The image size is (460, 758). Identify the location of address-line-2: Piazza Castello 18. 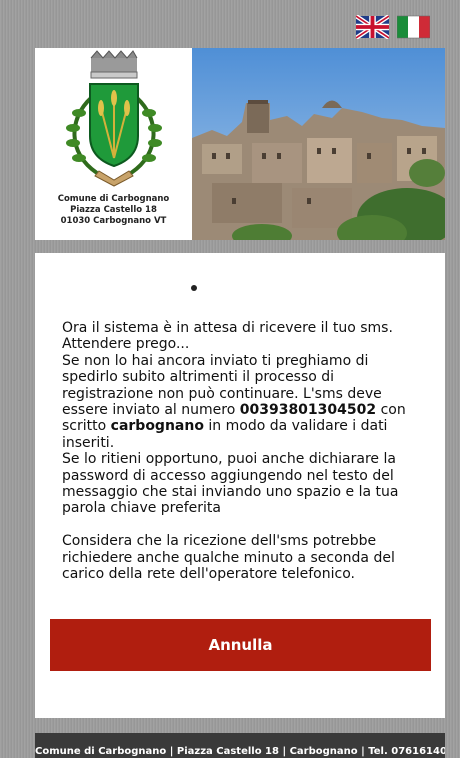
(113, 210).